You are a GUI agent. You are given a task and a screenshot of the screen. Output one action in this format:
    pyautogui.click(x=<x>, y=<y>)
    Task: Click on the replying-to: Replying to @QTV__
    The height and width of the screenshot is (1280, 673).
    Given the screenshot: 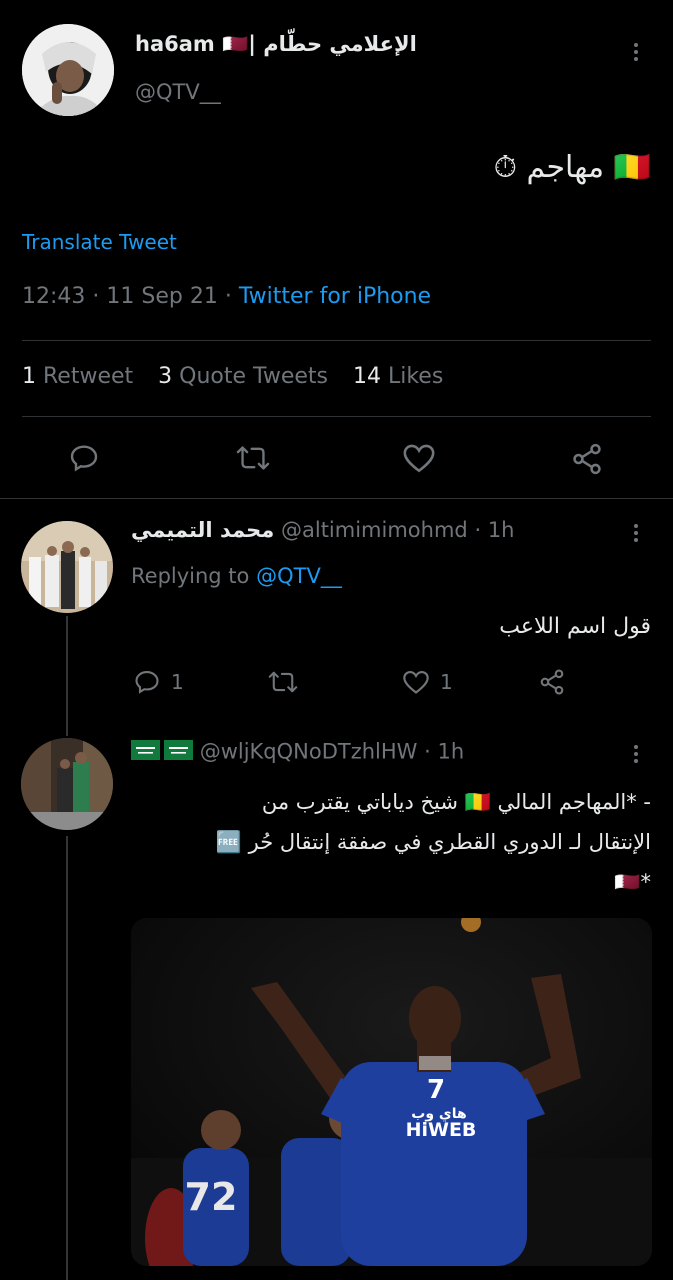 What is the action you would take?
    pyautogui.click(x=236, y=576)
    